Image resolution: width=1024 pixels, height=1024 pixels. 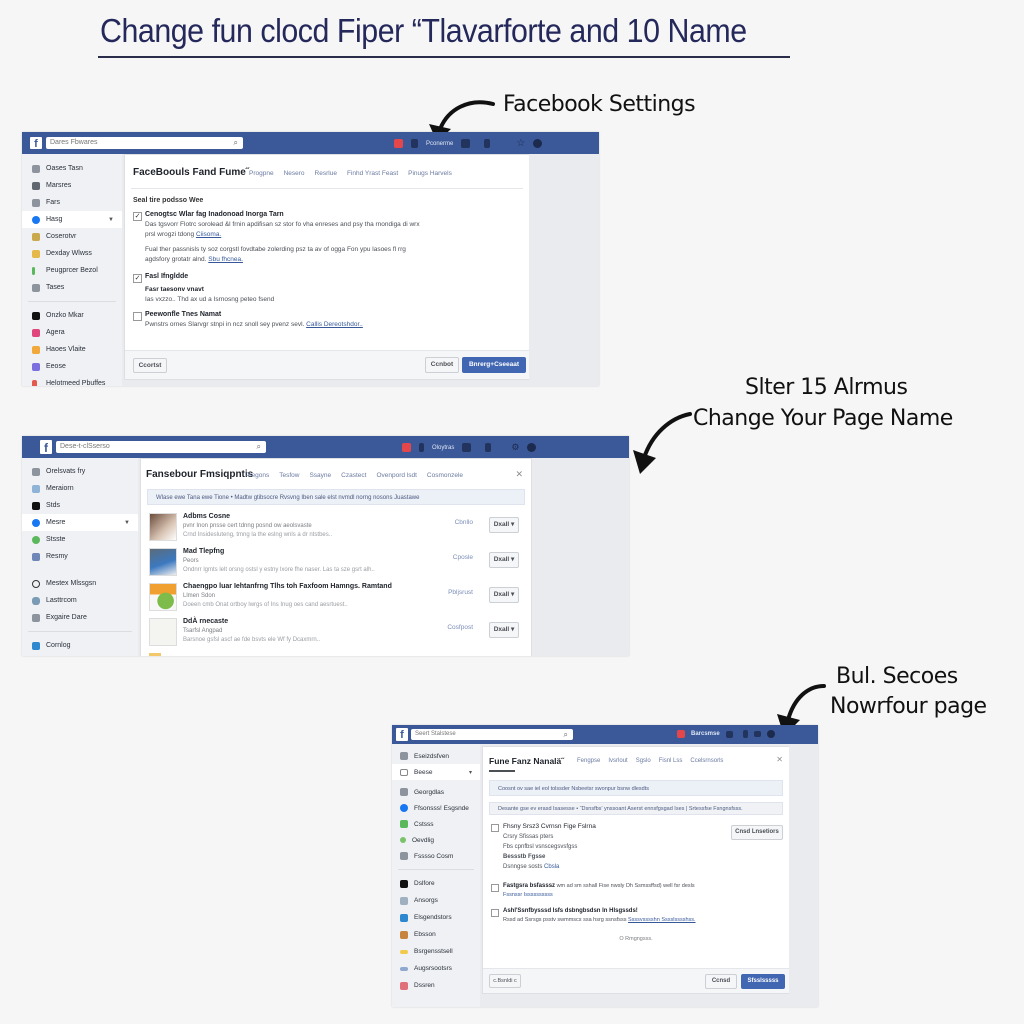 What do you see at coordinates (80, 617) in the screenshot?
I see `sidebar-item: Exgaire Dare` at bounding box center [80, 617].